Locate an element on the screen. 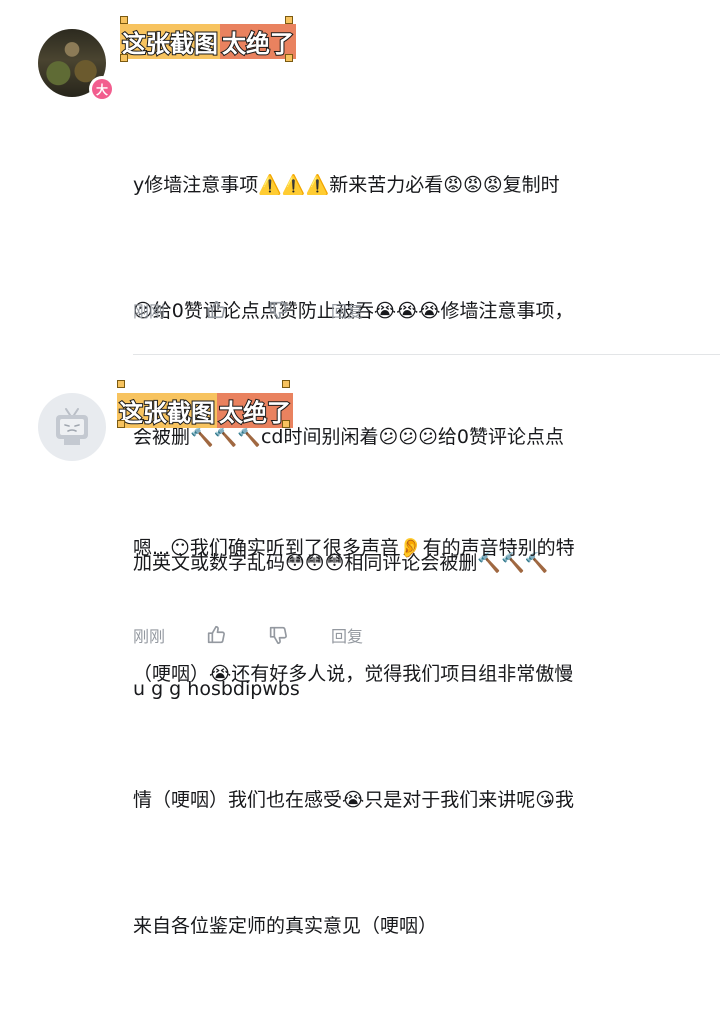 This screenshot has width=720, height=1031. user-avatar is located at coordinates (72, 427).